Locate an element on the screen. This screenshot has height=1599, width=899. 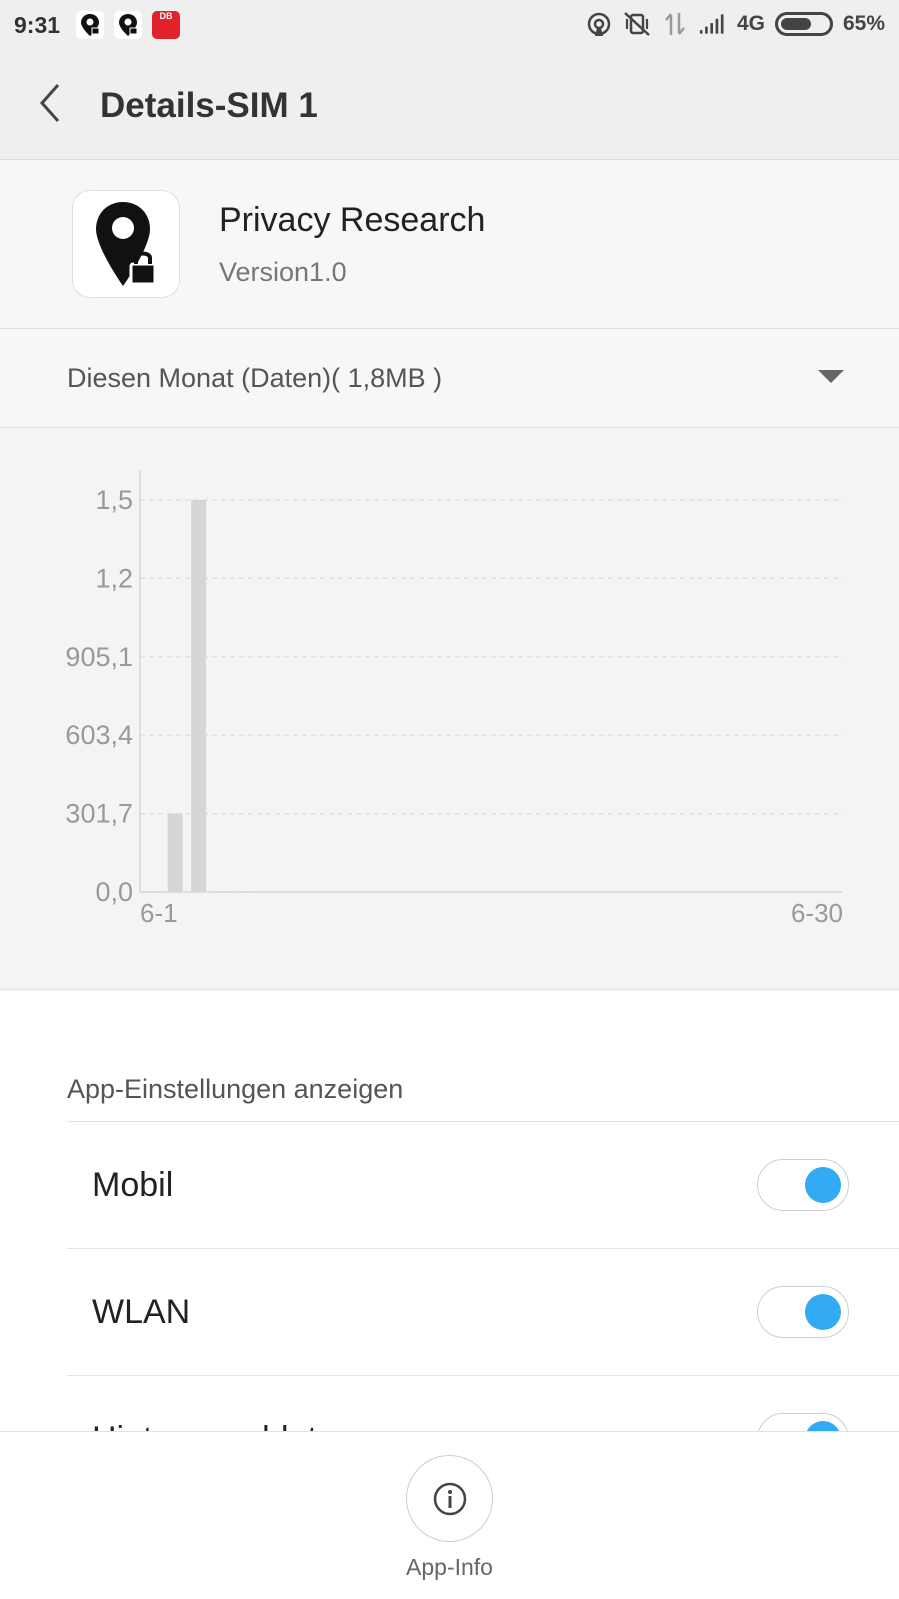
bottom-action-bar: App-Info is located at coordinates (449, 1515).